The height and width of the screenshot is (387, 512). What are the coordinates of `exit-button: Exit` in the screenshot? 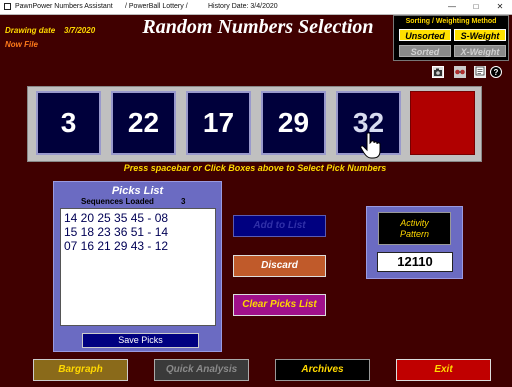 It's located at (443, 370).